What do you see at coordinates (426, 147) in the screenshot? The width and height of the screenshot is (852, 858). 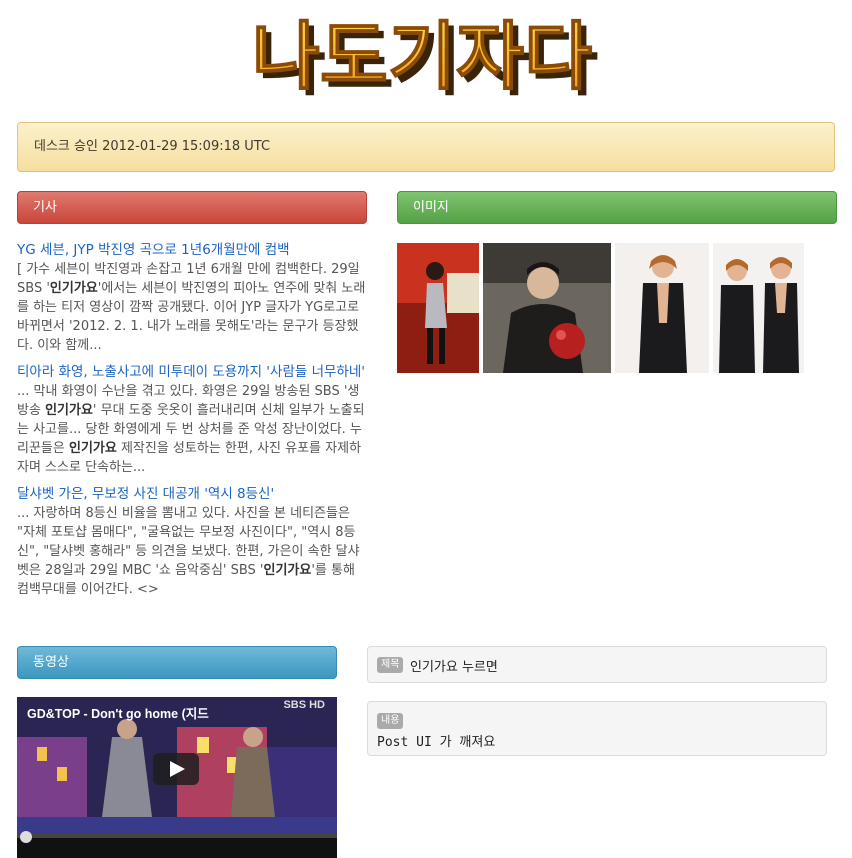 I see `approval-alert: 데스크 승인 2012-01-29 15:09:18 UTC` at bounding box center [426, 147].